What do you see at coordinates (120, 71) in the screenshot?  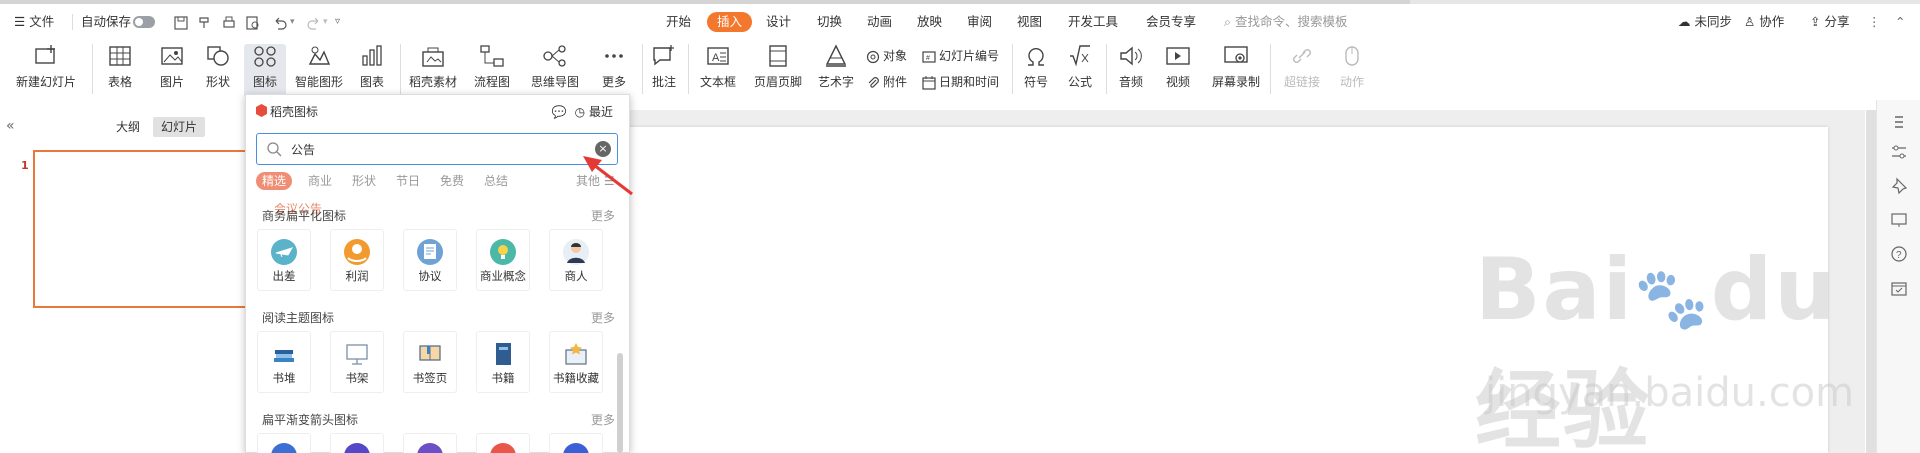 I see `table-button: 表格` at bounding box center [120, 71].